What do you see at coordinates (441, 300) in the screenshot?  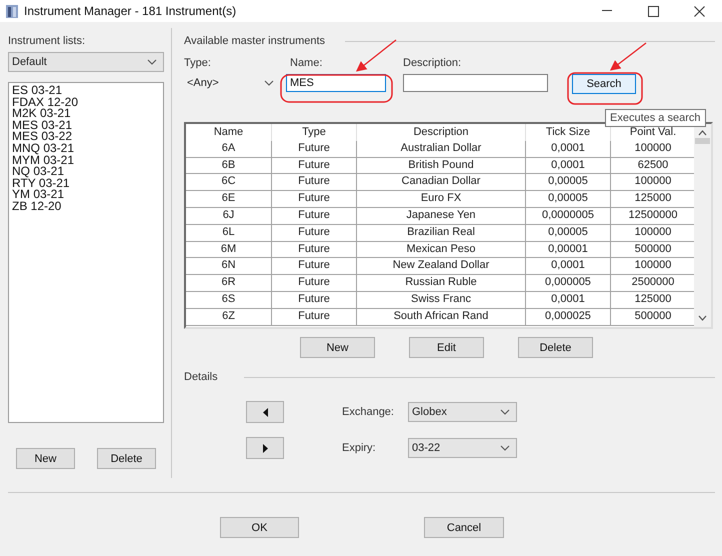 I see `table-cell: Swiss Franc` at bounding box center [441, 300].